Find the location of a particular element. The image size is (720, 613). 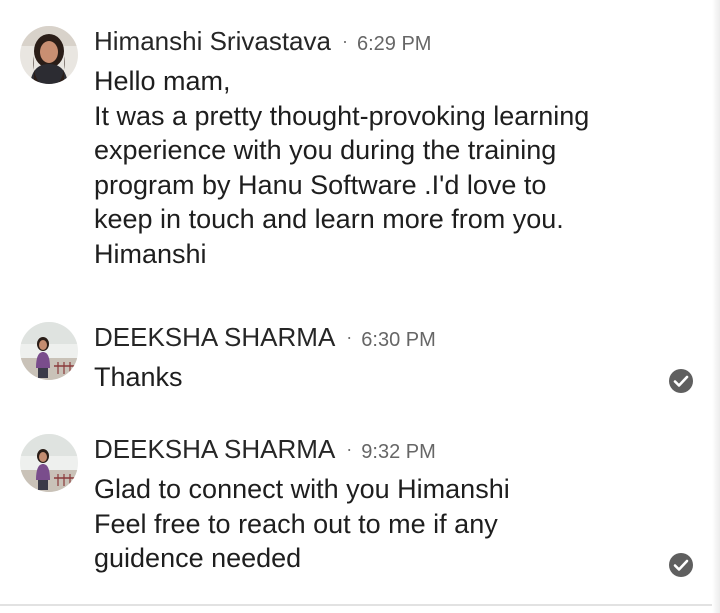

message-line: program by Hanu Software .I'd love to is located at coordinates (320, 184).